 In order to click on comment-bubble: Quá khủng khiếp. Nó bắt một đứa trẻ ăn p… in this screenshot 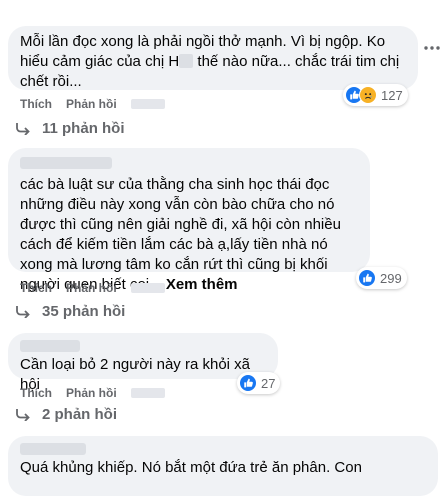, I will do `click(223, 466)`.